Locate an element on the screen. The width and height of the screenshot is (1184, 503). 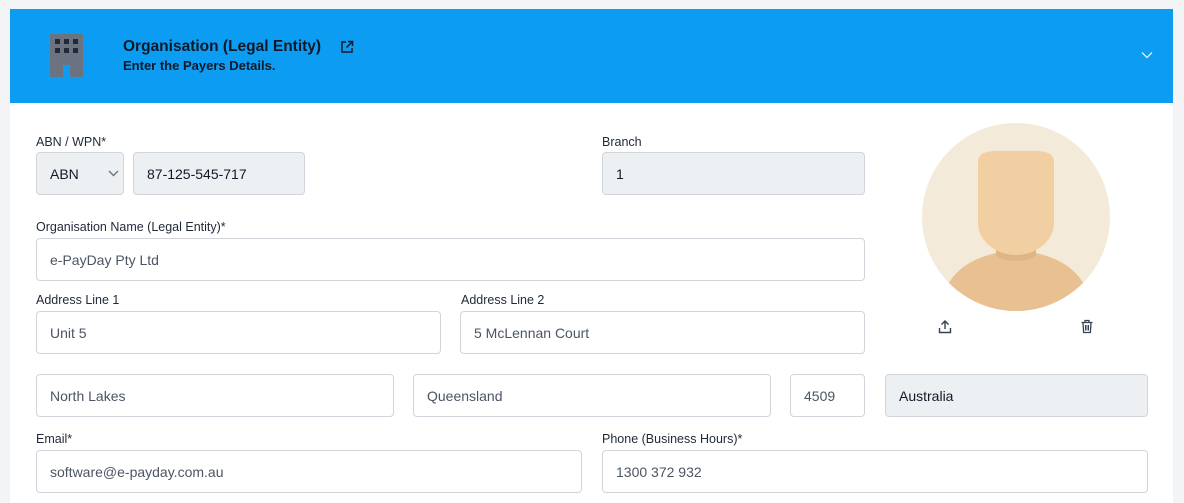
country-field: Australia is located at coordinates (1016, 395).